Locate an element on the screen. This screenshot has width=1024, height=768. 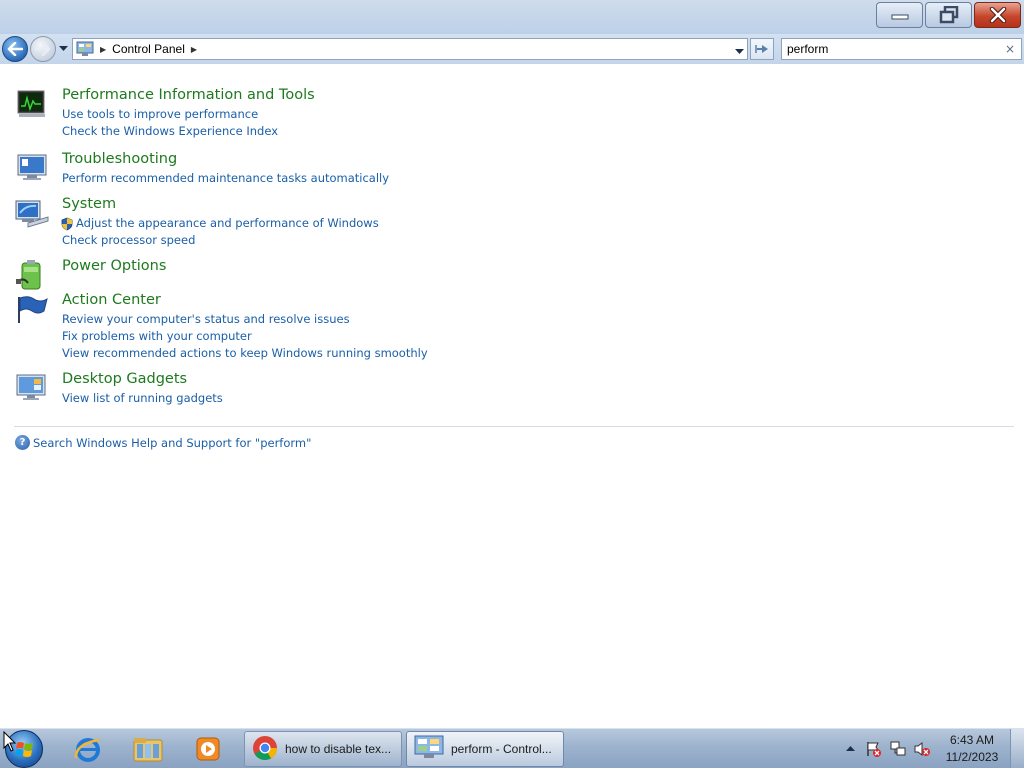
clock-time: 6:43 AM is located at coordinates (972, 740).